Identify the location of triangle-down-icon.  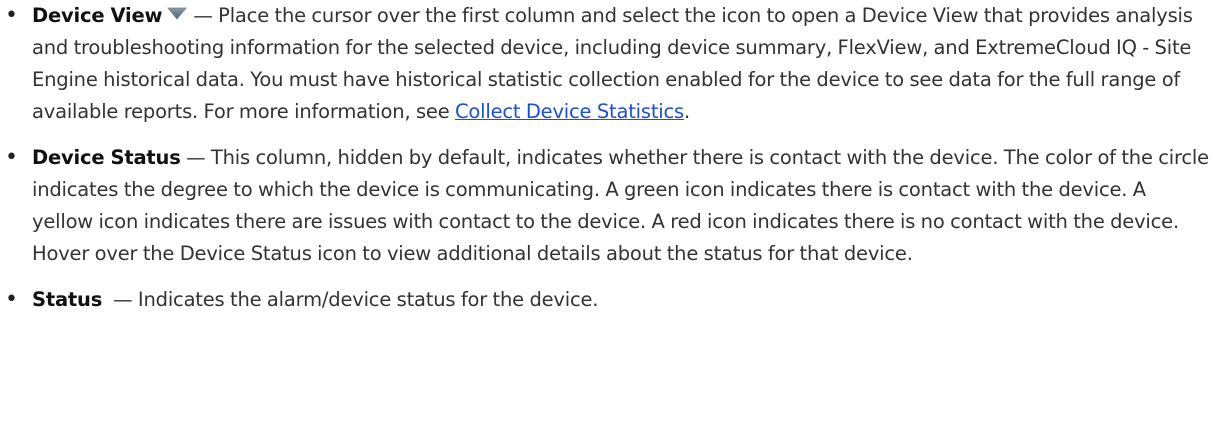
(177, 13).